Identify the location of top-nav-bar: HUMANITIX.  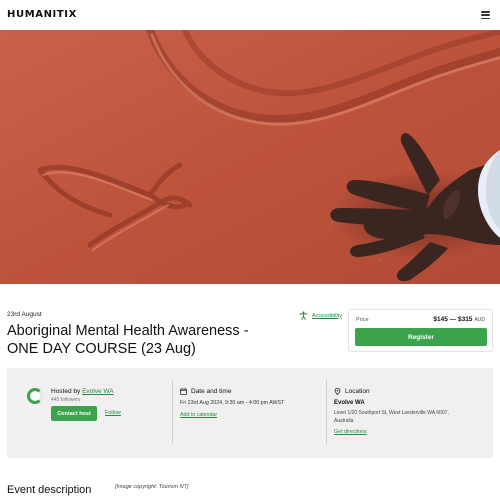
(250, 15).